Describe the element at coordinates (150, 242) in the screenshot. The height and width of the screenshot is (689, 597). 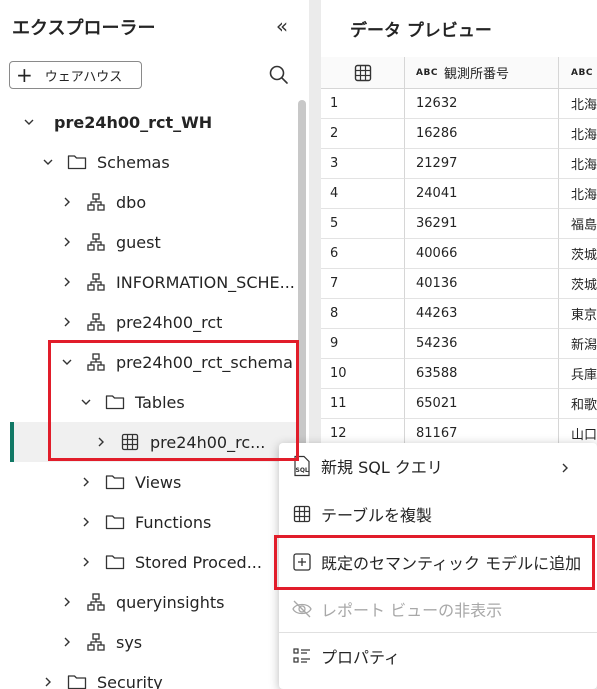
I see `tree-item: guest` at that location.